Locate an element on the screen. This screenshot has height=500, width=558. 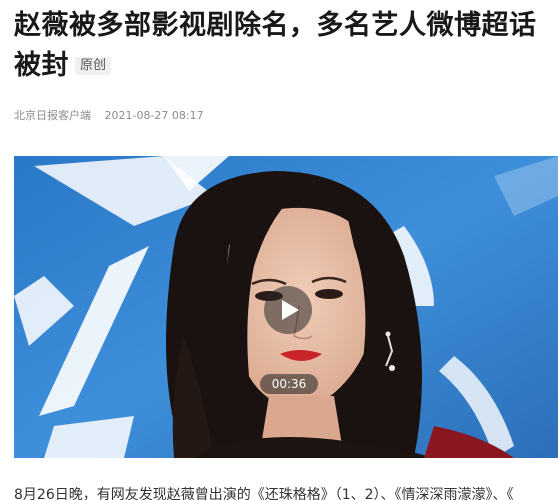
article-date: 2021-08-27 08:17 is located at coordinates (154, 115).